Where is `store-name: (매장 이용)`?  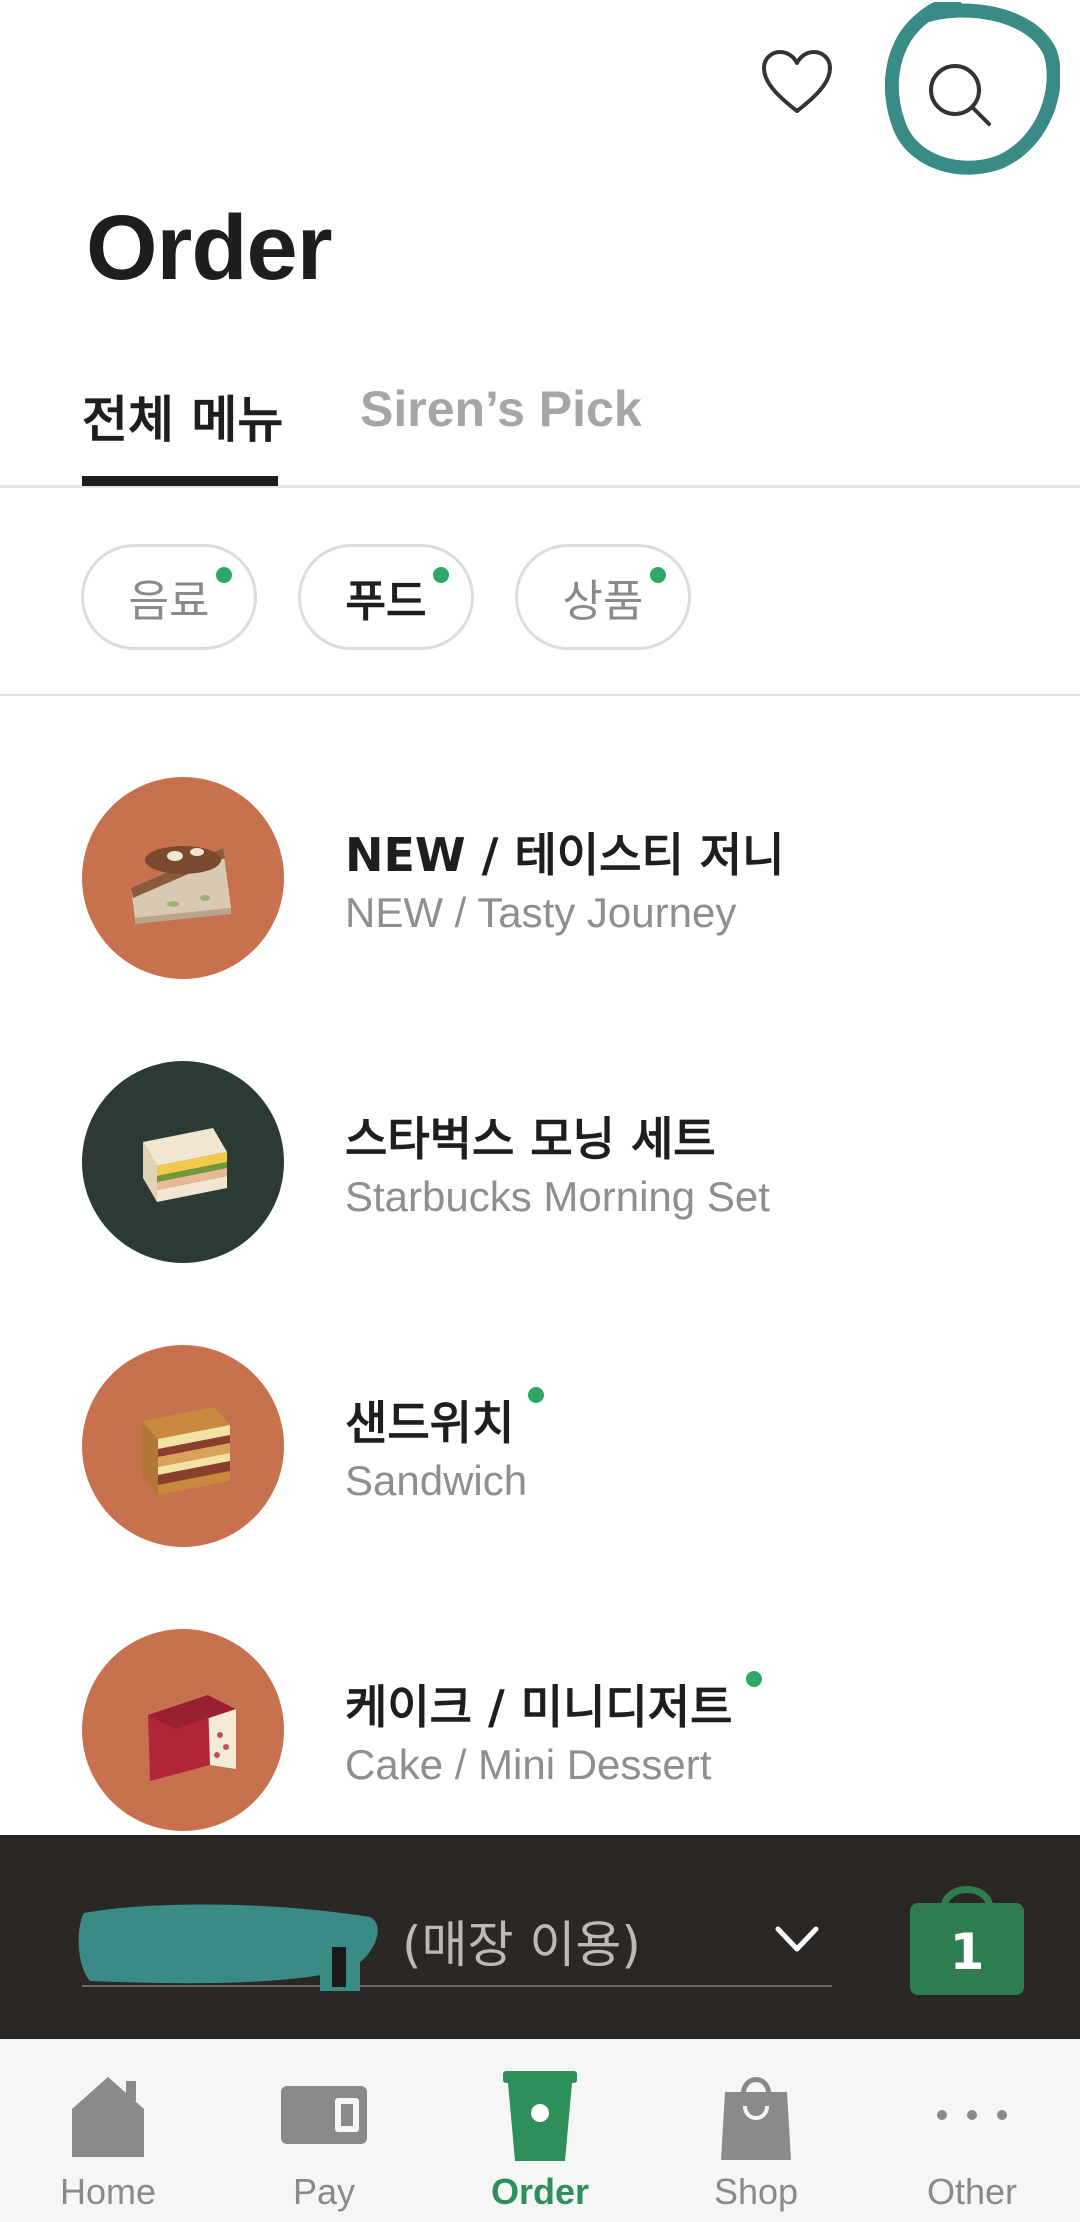 store-name: (매장 이용) is located at coordinates (521, 1945).